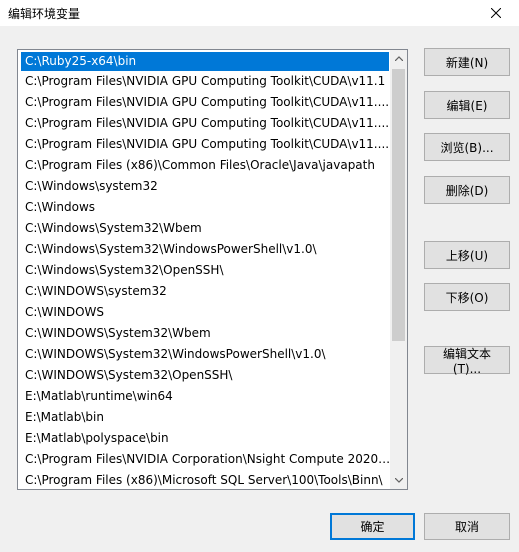  I want to click on path-list-item: C:\WINDOWS\system32, so click(205, 291).